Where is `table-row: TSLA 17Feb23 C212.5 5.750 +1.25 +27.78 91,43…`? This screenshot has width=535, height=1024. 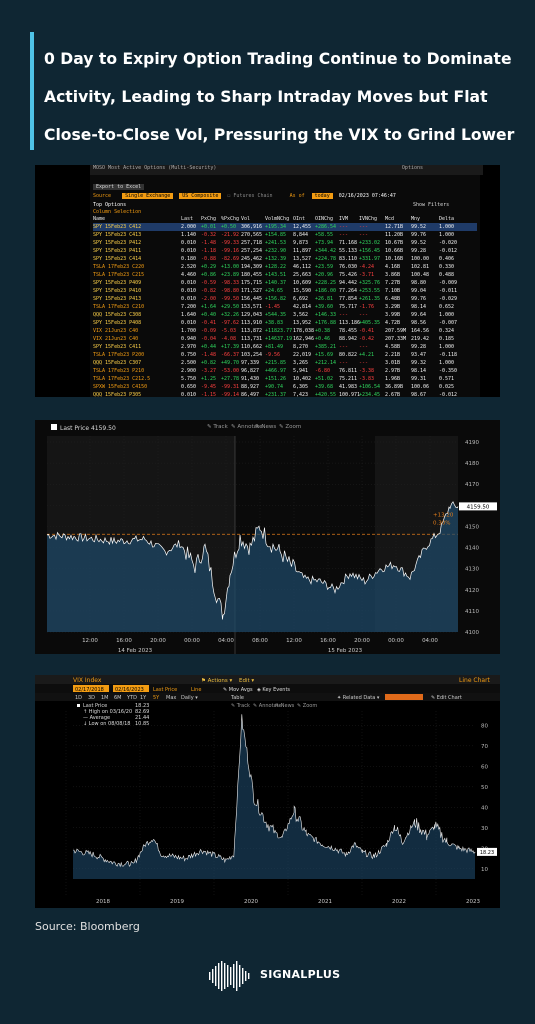
table-row: TSLA 17Feb23 C212.5 5.750 +1.25 +27.78 91,43… is located at coordinates (285, 379).